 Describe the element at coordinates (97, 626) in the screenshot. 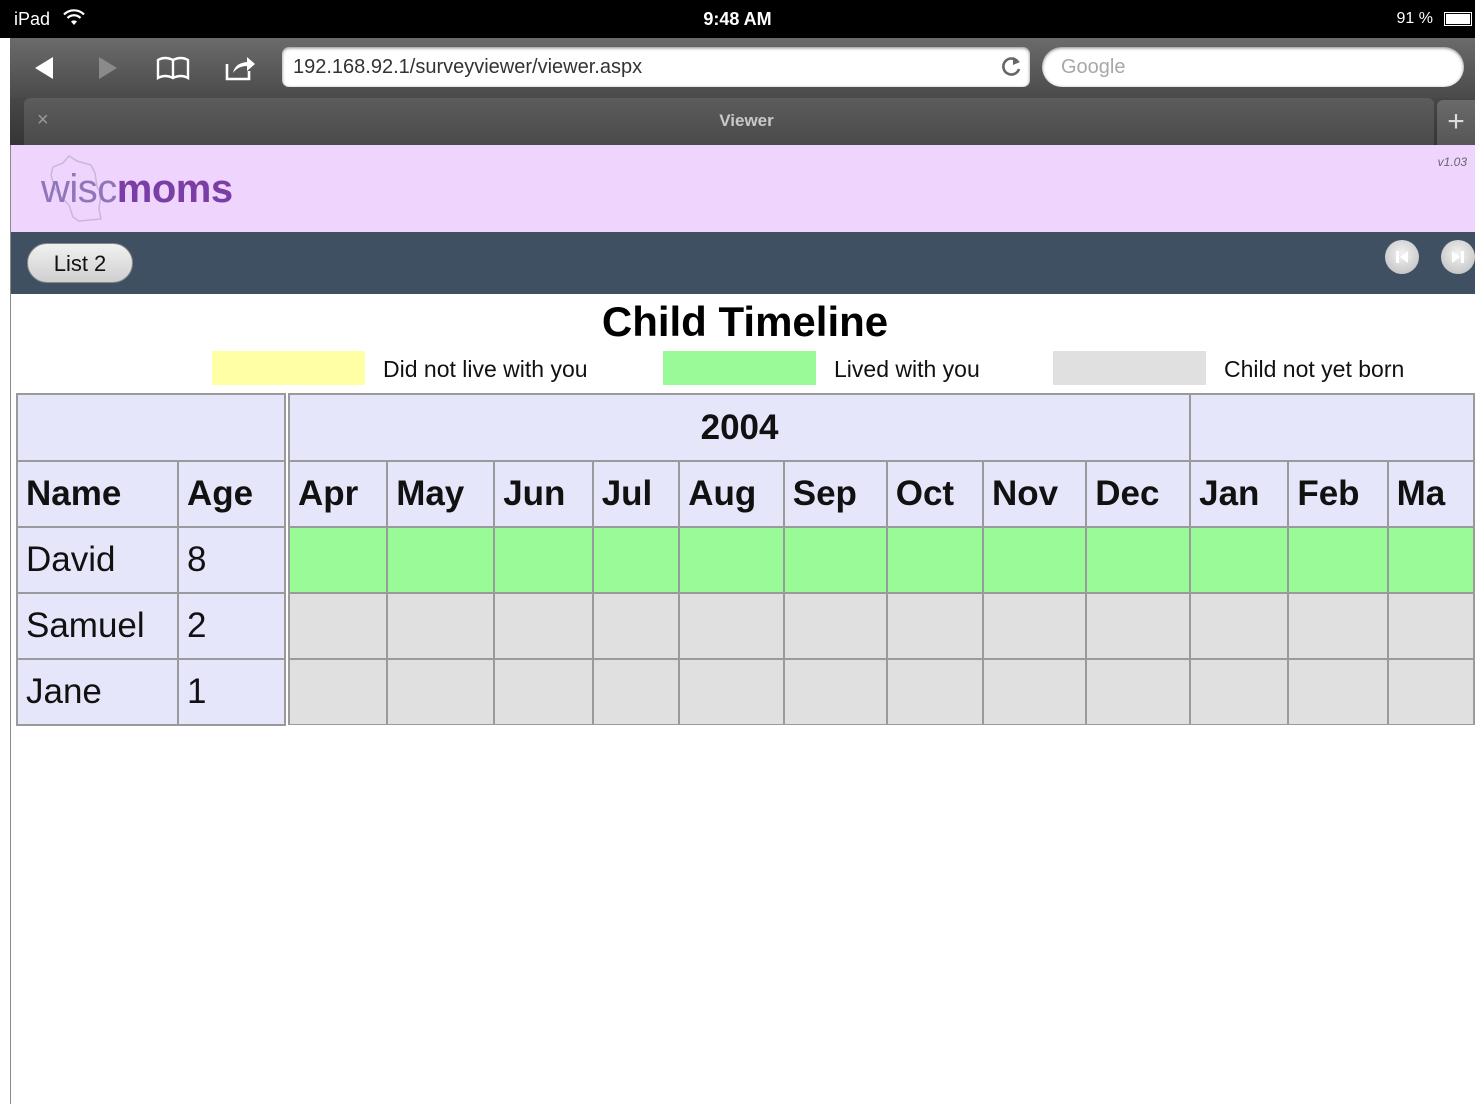

I see `child-name: Samuel` at that location.